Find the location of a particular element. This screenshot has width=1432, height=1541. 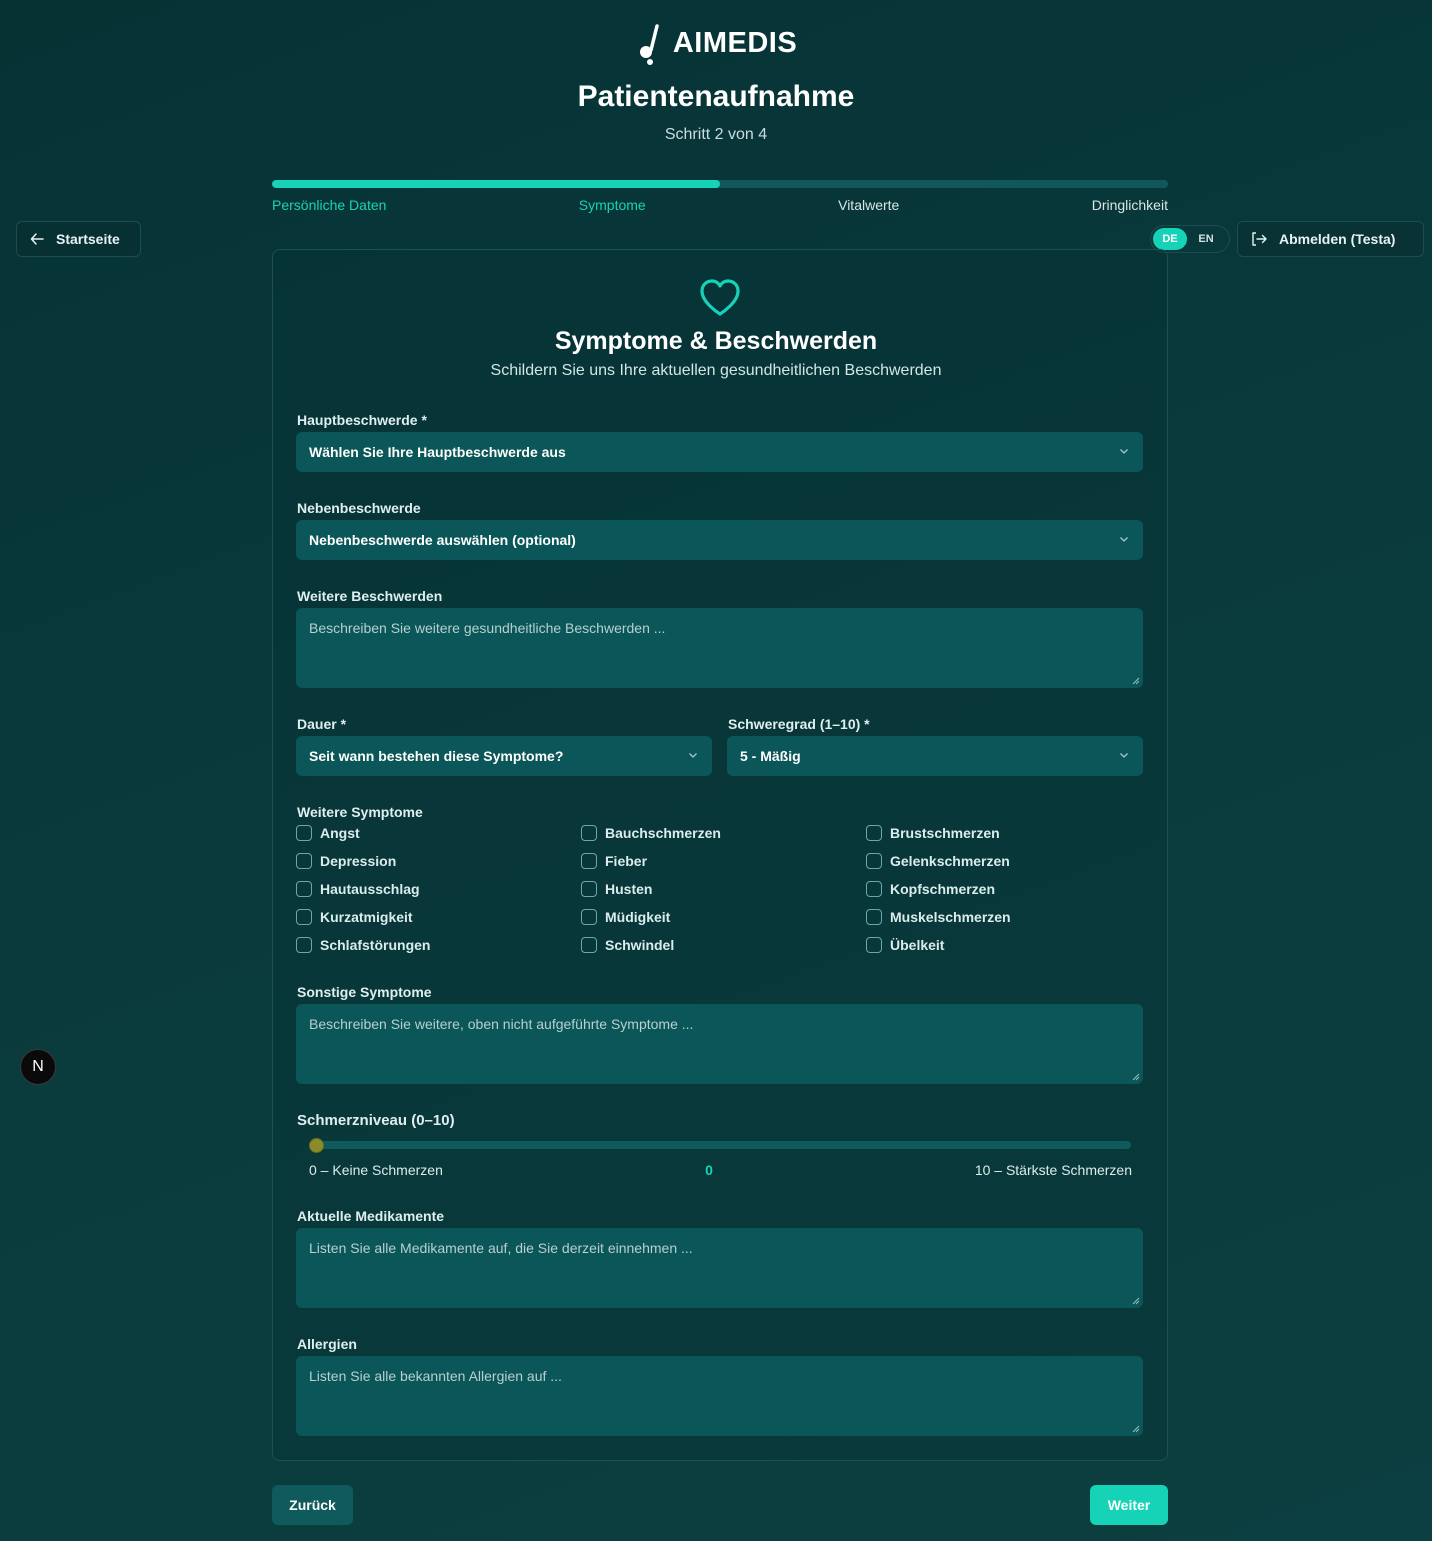

symptoms-label: Weitere Symptome is located at coordinates (360, 812).